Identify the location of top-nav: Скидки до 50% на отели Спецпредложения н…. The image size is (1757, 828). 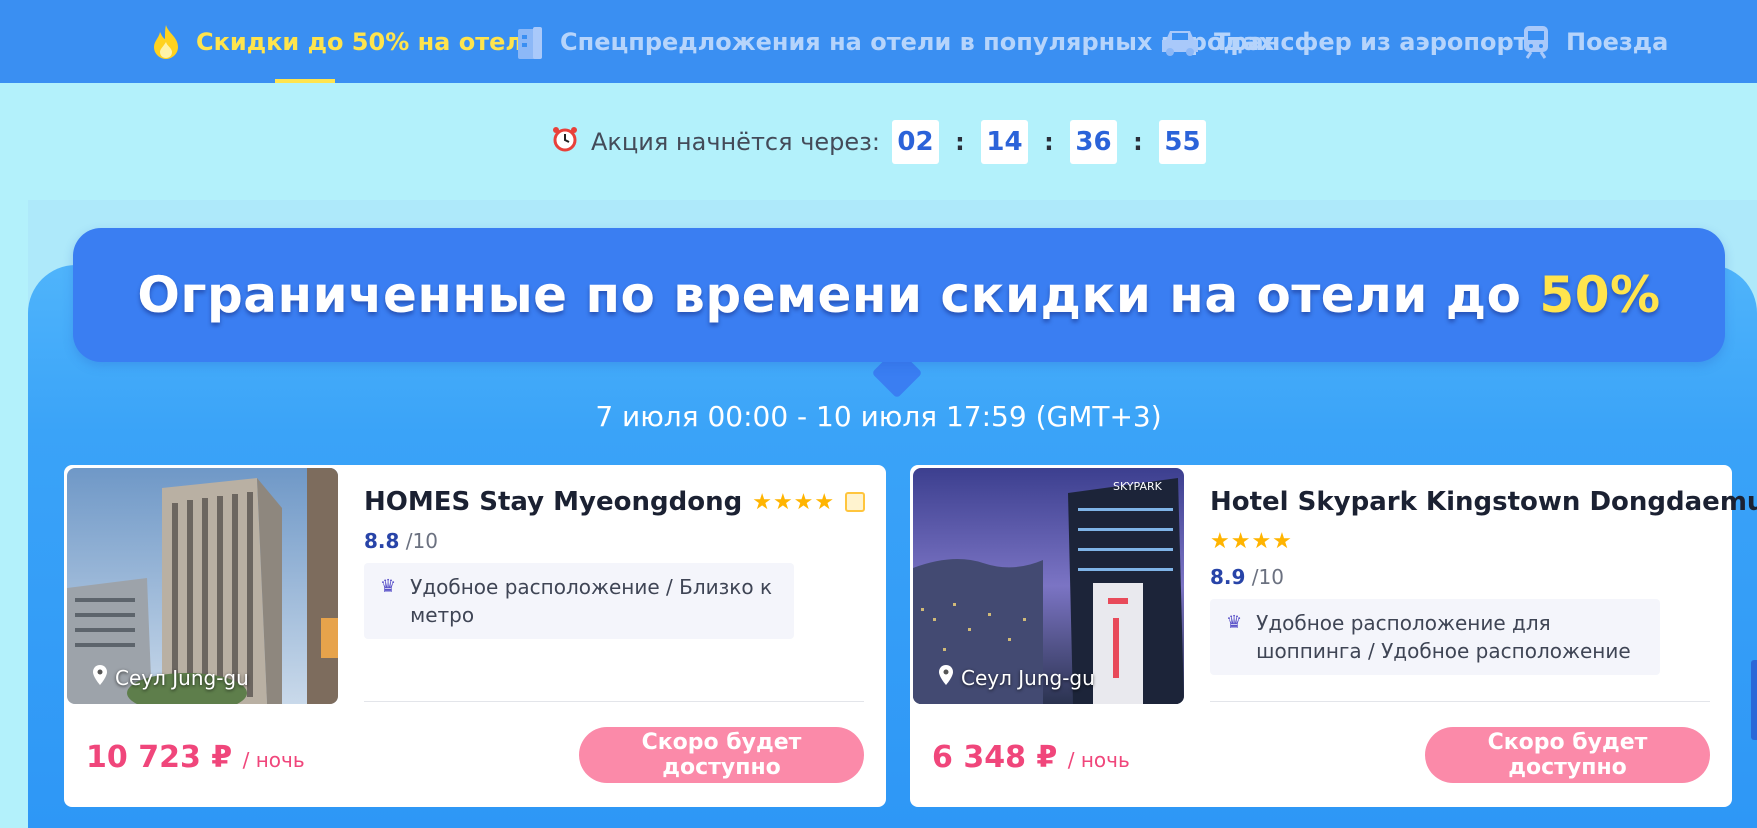
(878, 41).